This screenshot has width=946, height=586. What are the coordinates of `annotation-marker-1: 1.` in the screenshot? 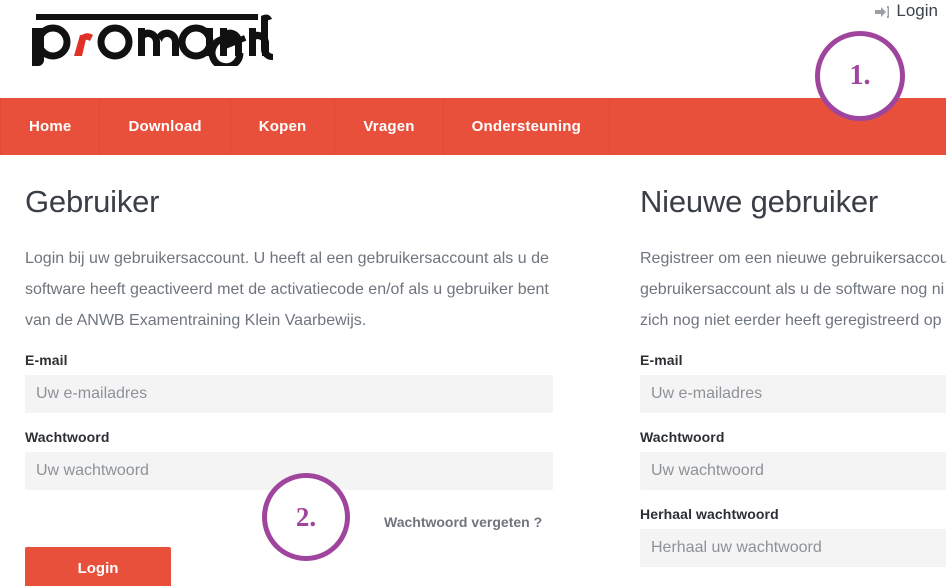 It's located at (860, 76).